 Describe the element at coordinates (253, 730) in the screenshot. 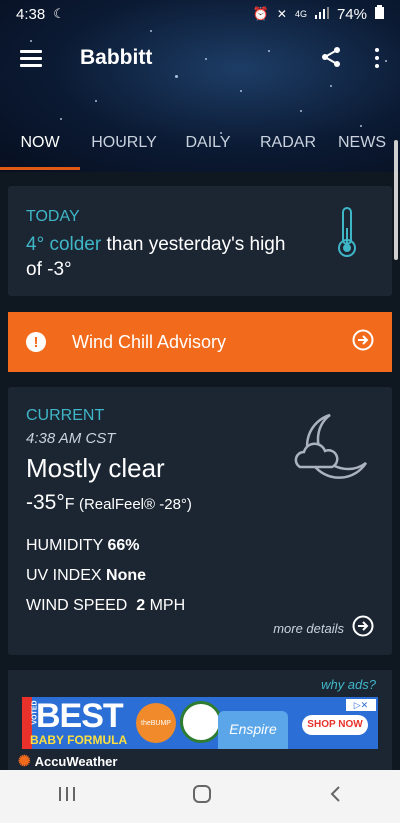

I see `ad-product-image: Enspire` at that location.